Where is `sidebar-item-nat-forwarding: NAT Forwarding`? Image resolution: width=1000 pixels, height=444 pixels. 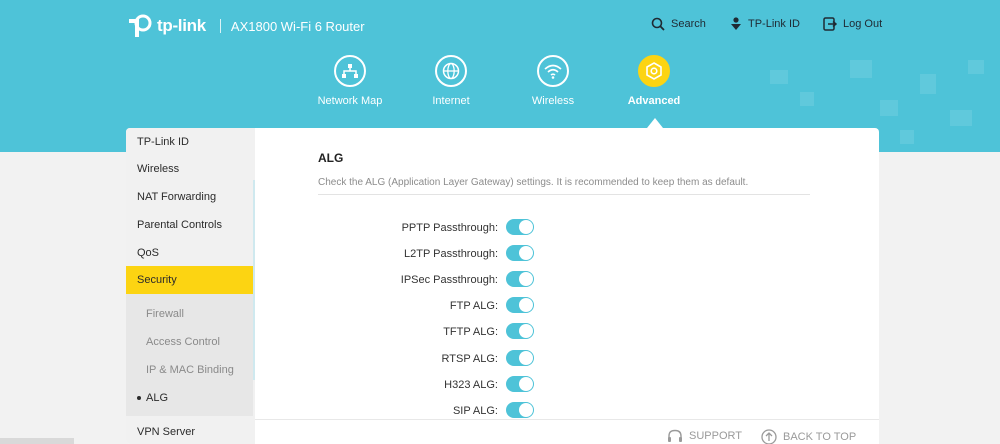
sidebar-item-nat-forwarding: NAT Forwarding is located at coordinates (189, 197).